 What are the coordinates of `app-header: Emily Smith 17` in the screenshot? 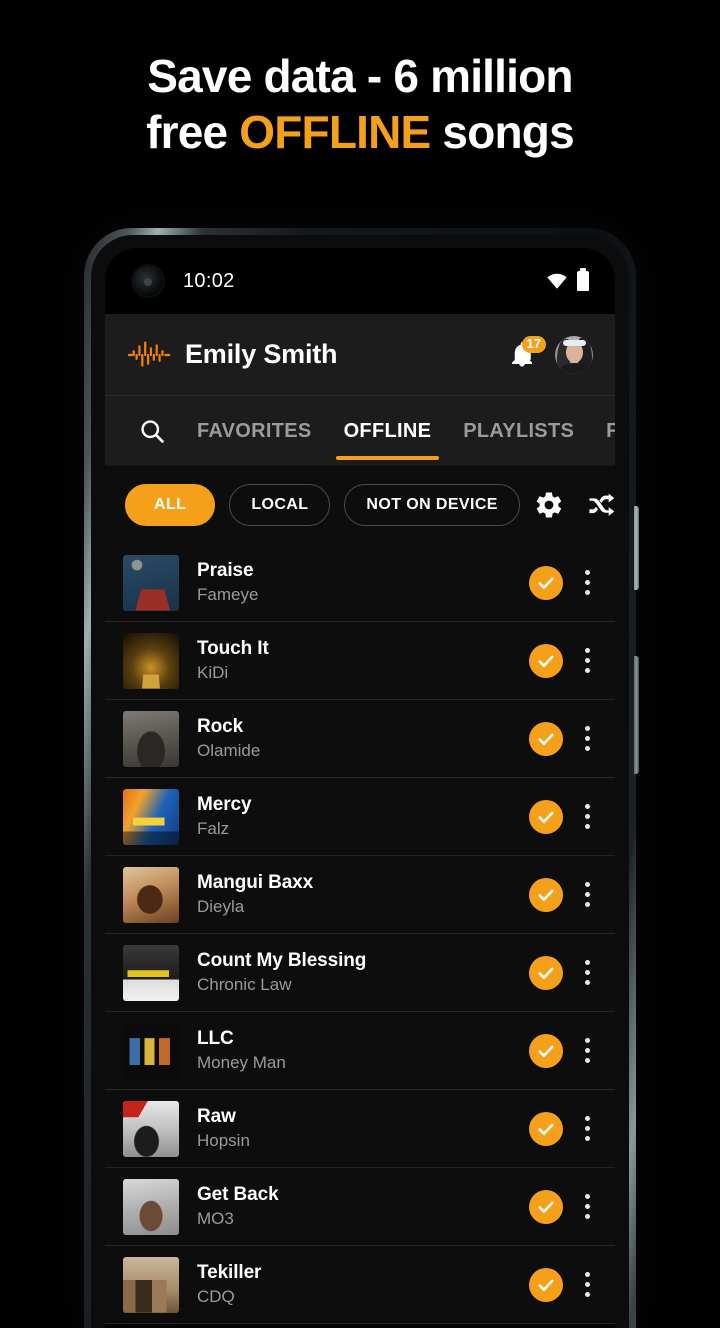 It's located at (360, 355).